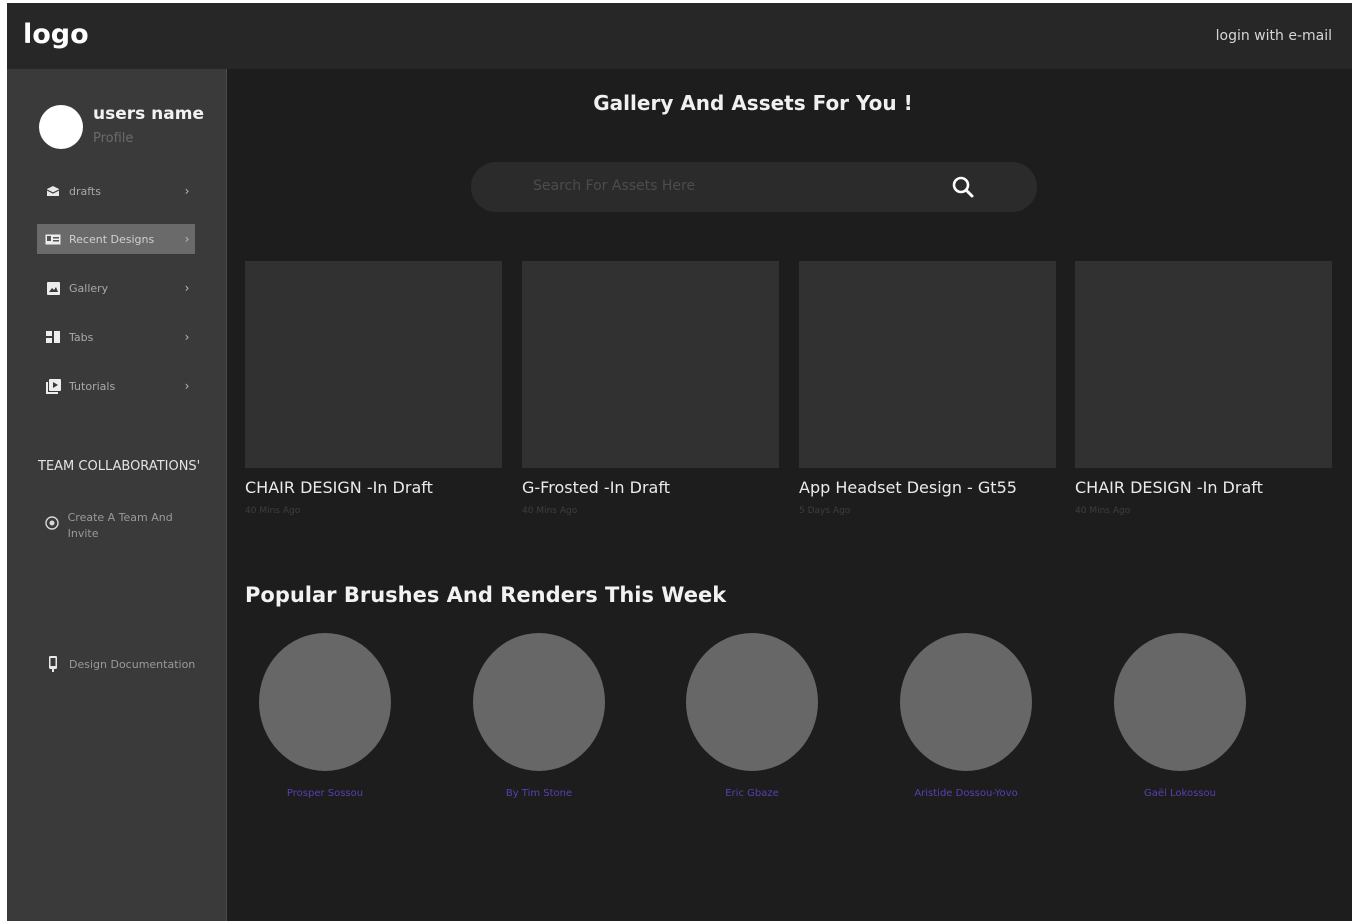 This screenshot has height=921, width=1352. What do you see at coordinates (116, 191) in the screenshot?
I see `sidebar-item-drafts: drafts ›` at bounding box center [116, 191].